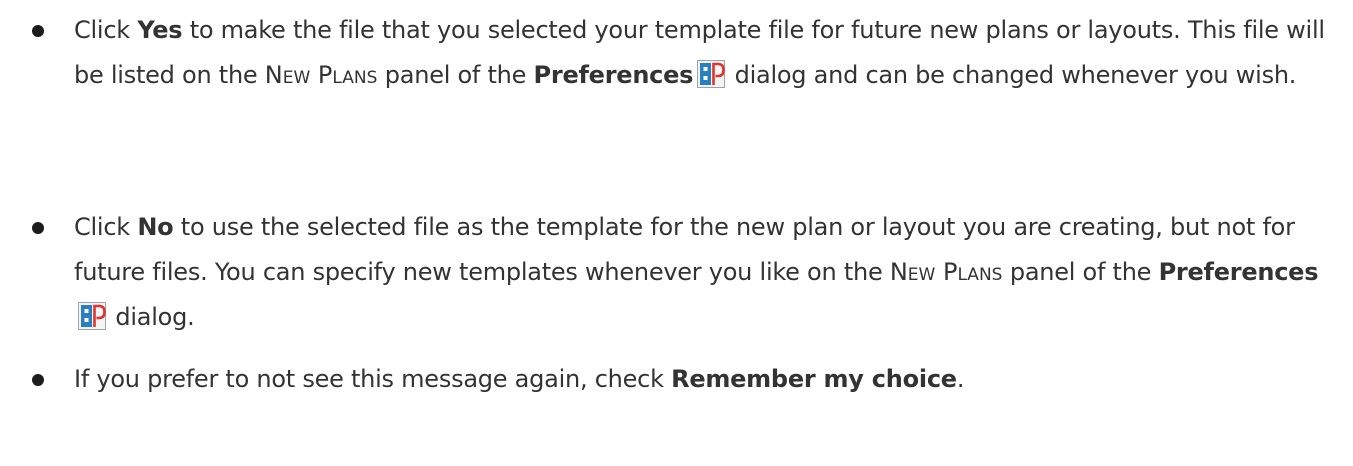 Image resolution: width=1353 pixels, height=466 pixels. I want to click on yes-label: Yes, so click(160, 30).